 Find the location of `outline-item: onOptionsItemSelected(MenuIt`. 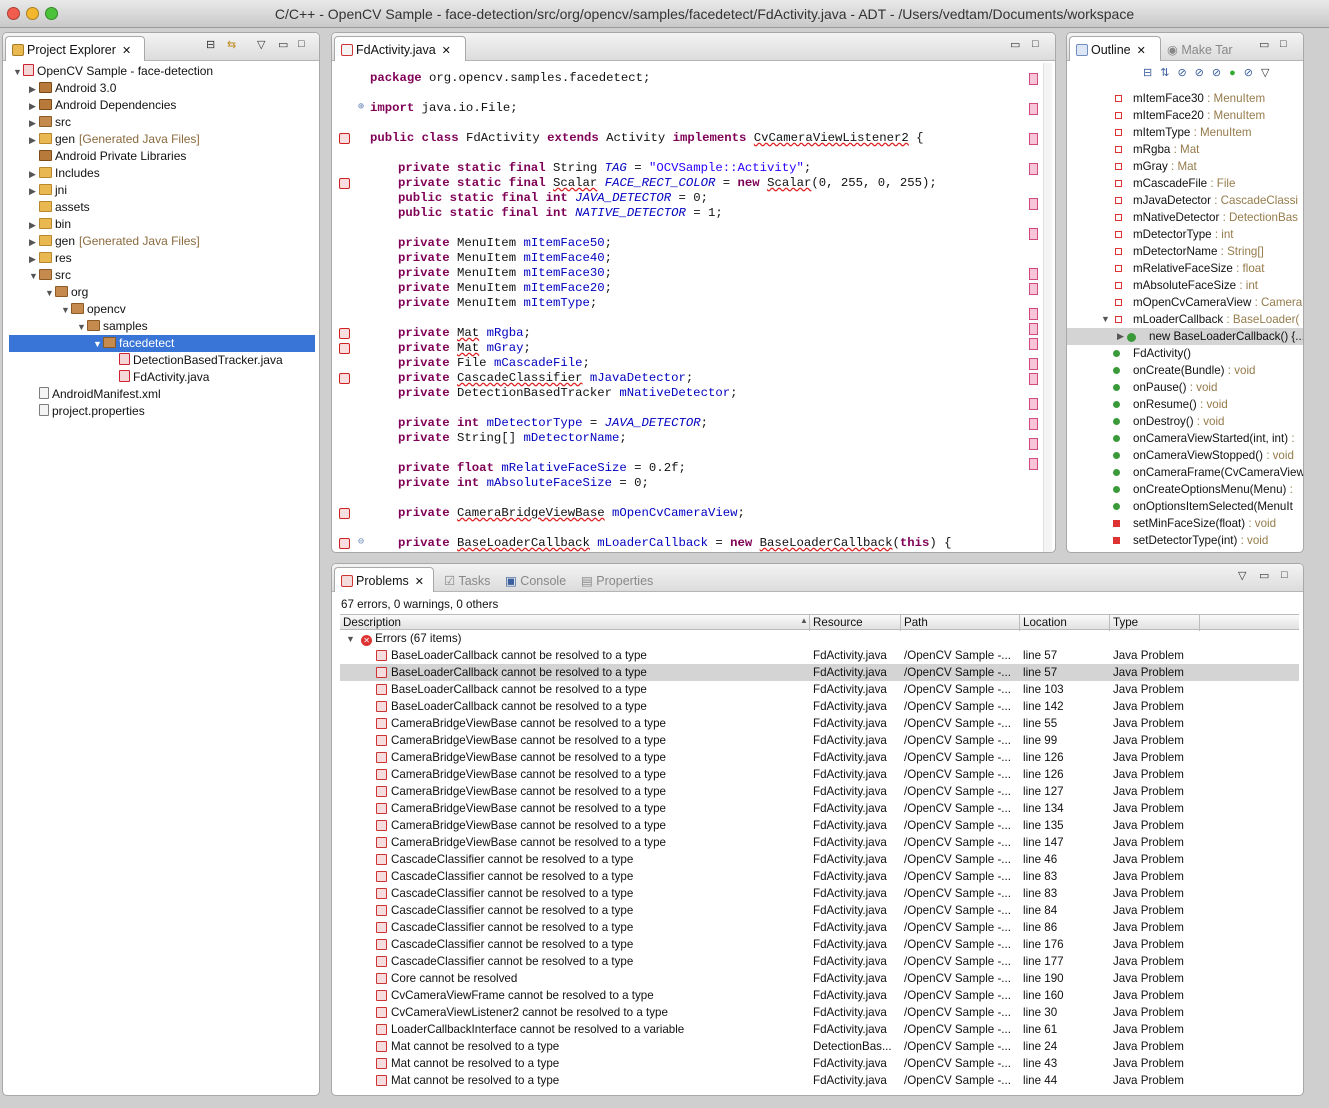

outline-item: onOptionsItemSelected(MenuIt is located at coordinates (1185, 506).